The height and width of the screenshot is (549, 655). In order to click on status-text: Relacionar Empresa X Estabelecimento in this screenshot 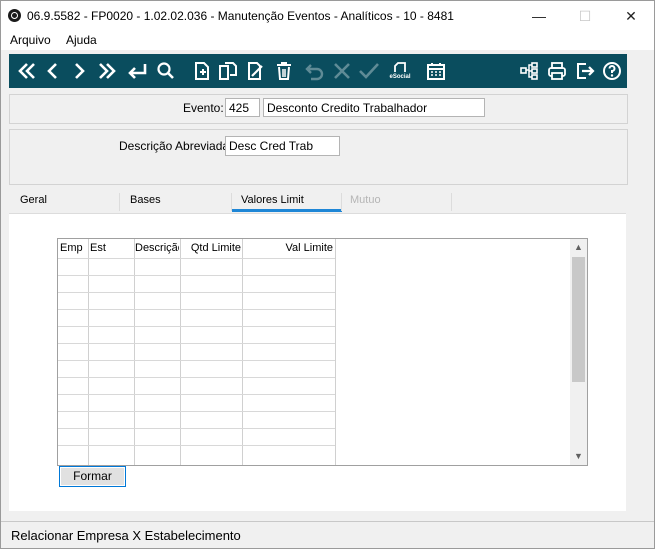, I will do `click(126, 535)`.